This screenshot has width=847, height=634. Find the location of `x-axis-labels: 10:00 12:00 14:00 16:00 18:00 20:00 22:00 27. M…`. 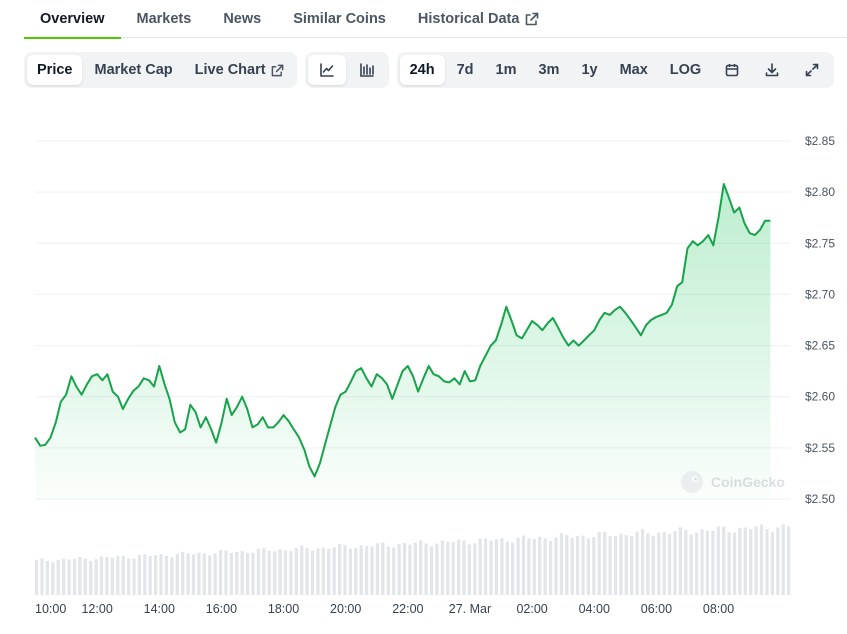

x-axis-labels: 10:00 12:00 14:00 16:00 18:00 20:00 22:00 27. M… is located at coordinates (384, 609).